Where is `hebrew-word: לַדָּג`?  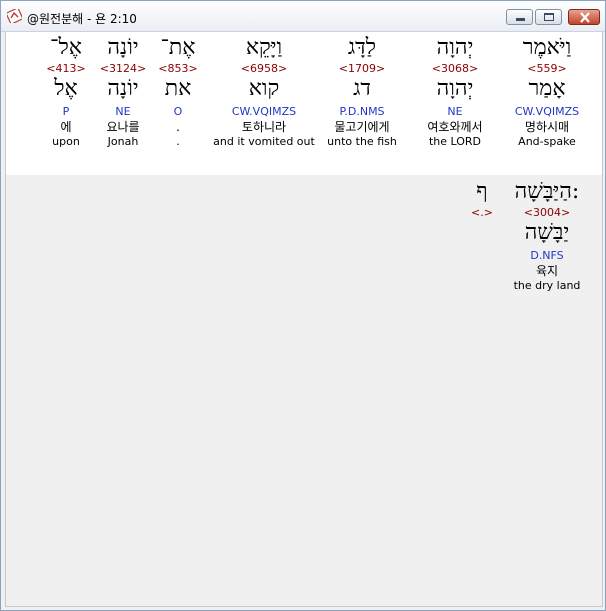 hebrew-word: לַדָּג is located at coordinates (362, 47).